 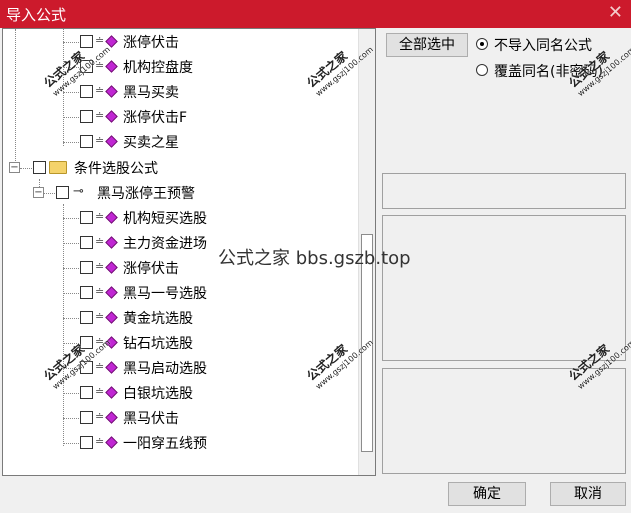 I want to click on tree-item-label: 机构短买选股, so click(x=165, y=219).